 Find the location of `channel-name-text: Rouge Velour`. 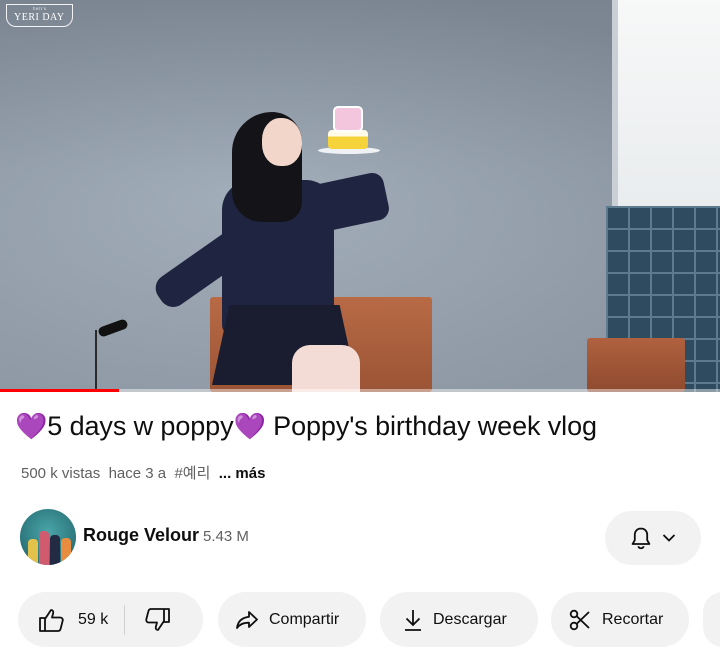

channel-name-text: Rouge Velour is located at coordinates (141, 535).